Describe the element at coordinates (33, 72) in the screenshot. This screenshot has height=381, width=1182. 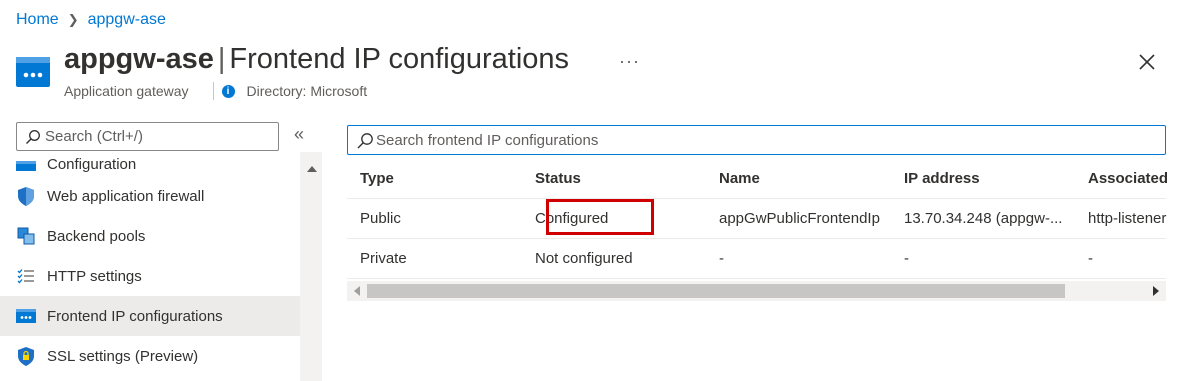
I see `application-gateway-icon` at that location.